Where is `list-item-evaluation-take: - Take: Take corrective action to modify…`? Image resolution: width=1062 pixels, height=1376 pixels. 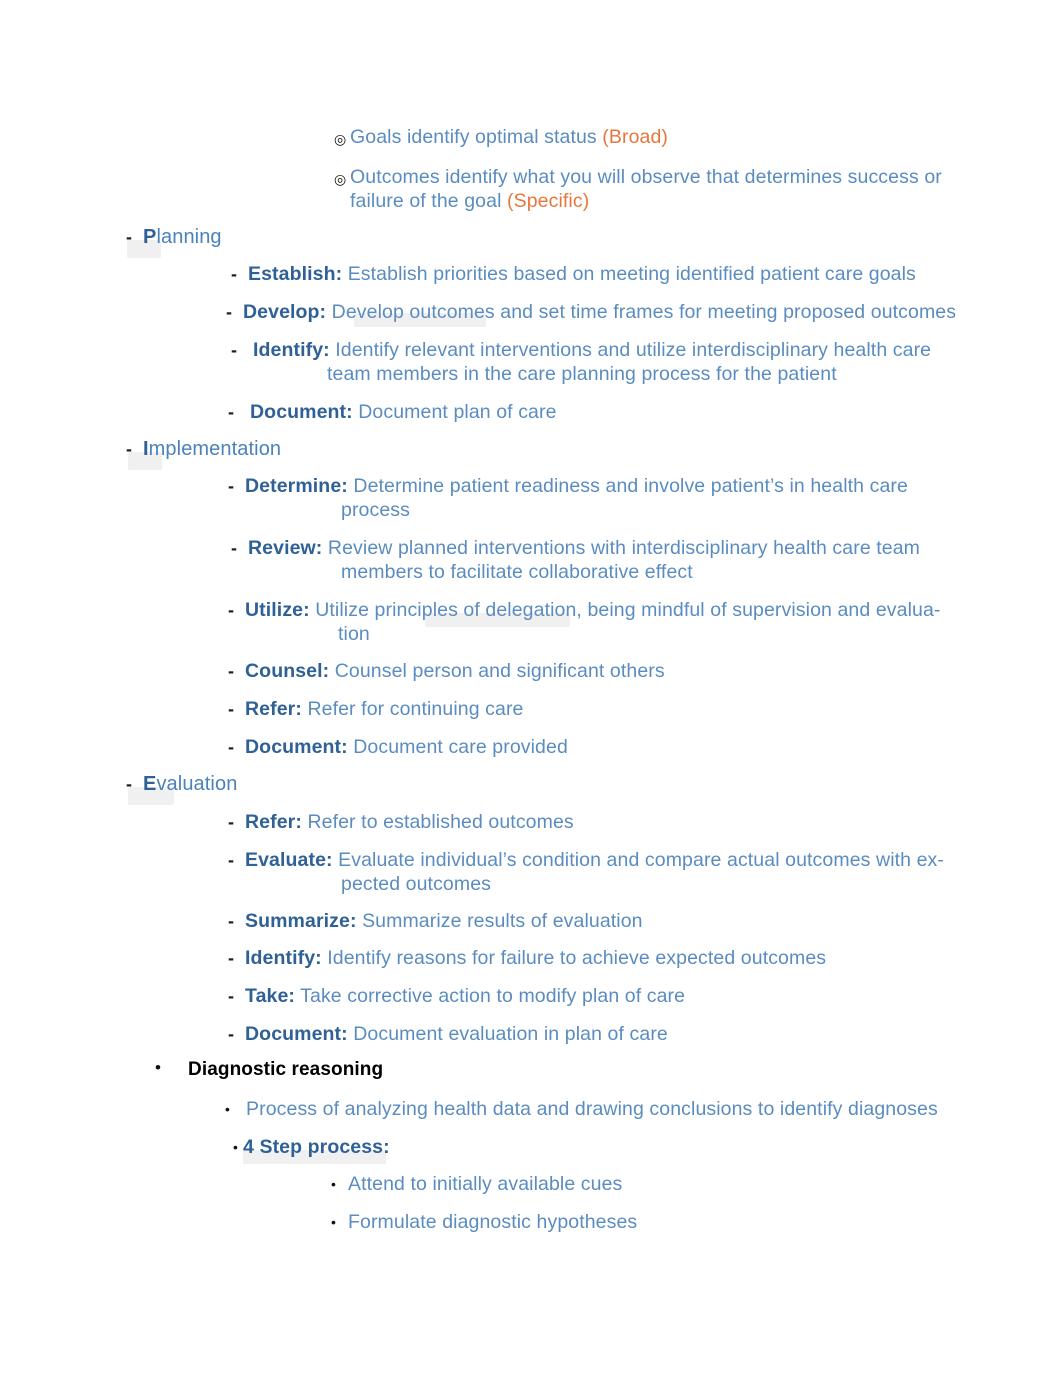
list-item-evaluation-take: - Take: Take corrective action to modify… is located at coordinates (578, 996).